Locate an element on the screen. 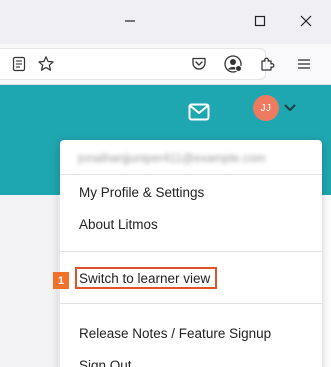  avatar: JJ is located at coordinates (266, 108).